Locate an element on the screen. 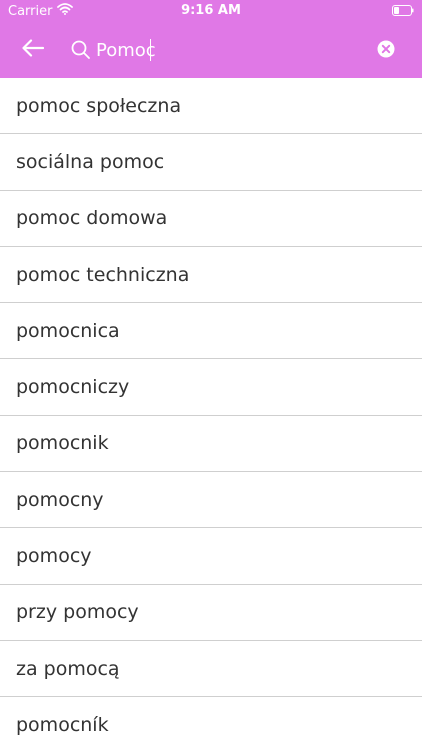 The image size is (422, 750). list-item: za pomocą is located at coordinates (211, 669).